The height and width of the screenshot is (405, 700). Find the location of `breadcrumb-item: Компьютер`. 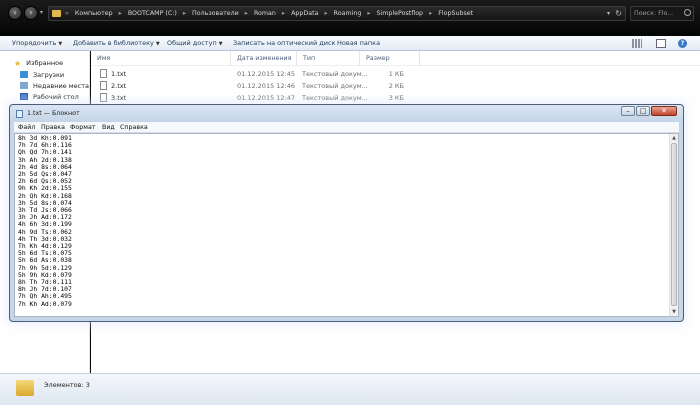

breadcrumb-item: Компьютер is located at coordinates (94, 13).